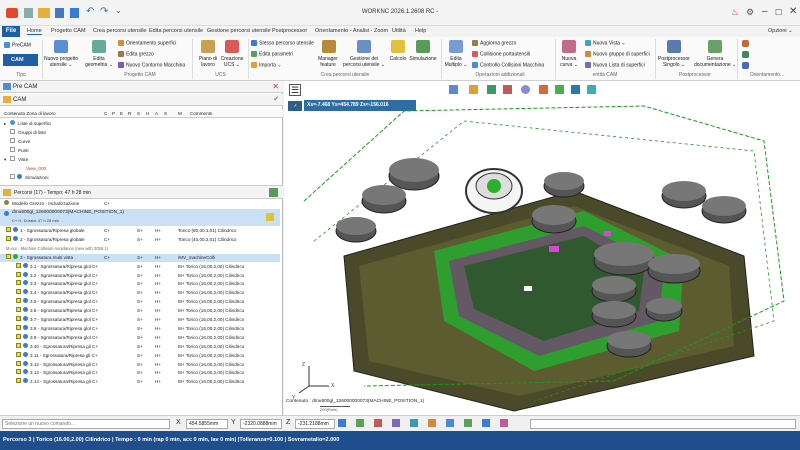 The height and width of the screenshot is (450, 800). Describe the element at coordinates (120, 31) in the screenshot. I see `tab-crea-percorsi: Crea percorsi utensile` at that location.